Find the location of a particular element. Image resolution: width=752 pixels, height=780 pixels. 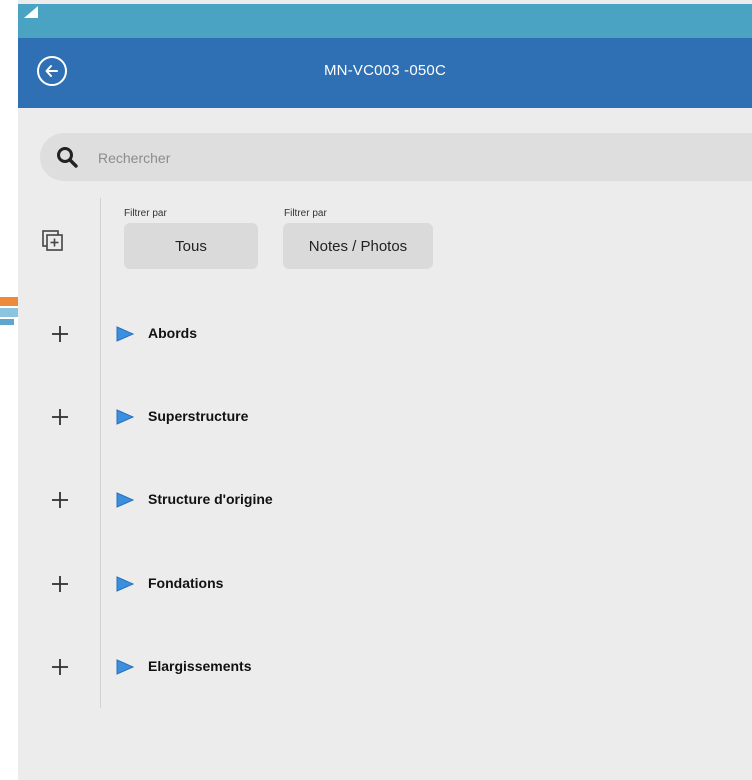

filter-button-notes-photos: Notes / Photos is located at coordinates (358, 246).